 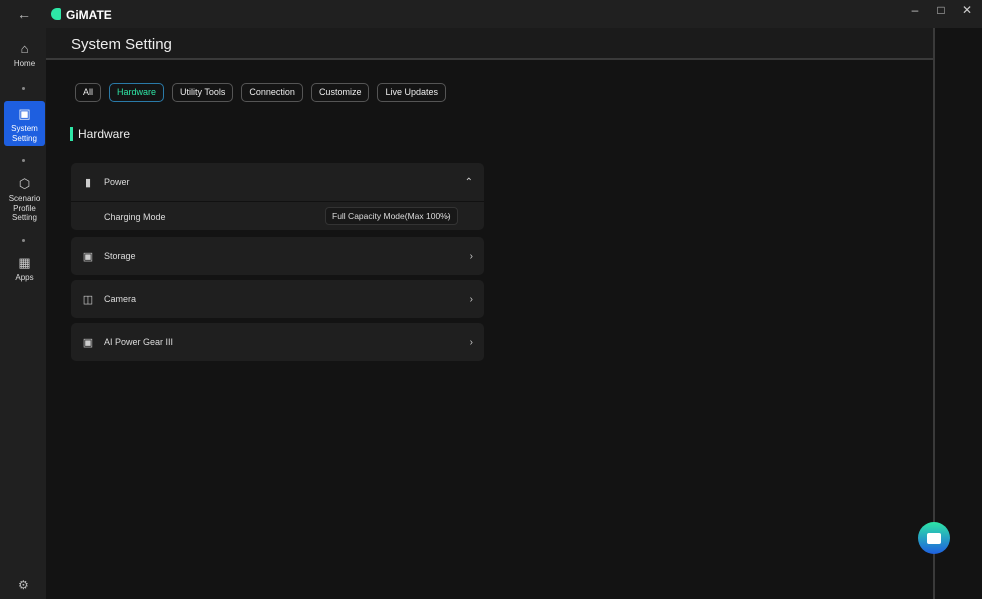 What do you see at coordinates (277, 342) in the screenshot?
I see `ai-power-gear-card: ▣ AI Power Gear III ›` at bounding box center [277, 342].